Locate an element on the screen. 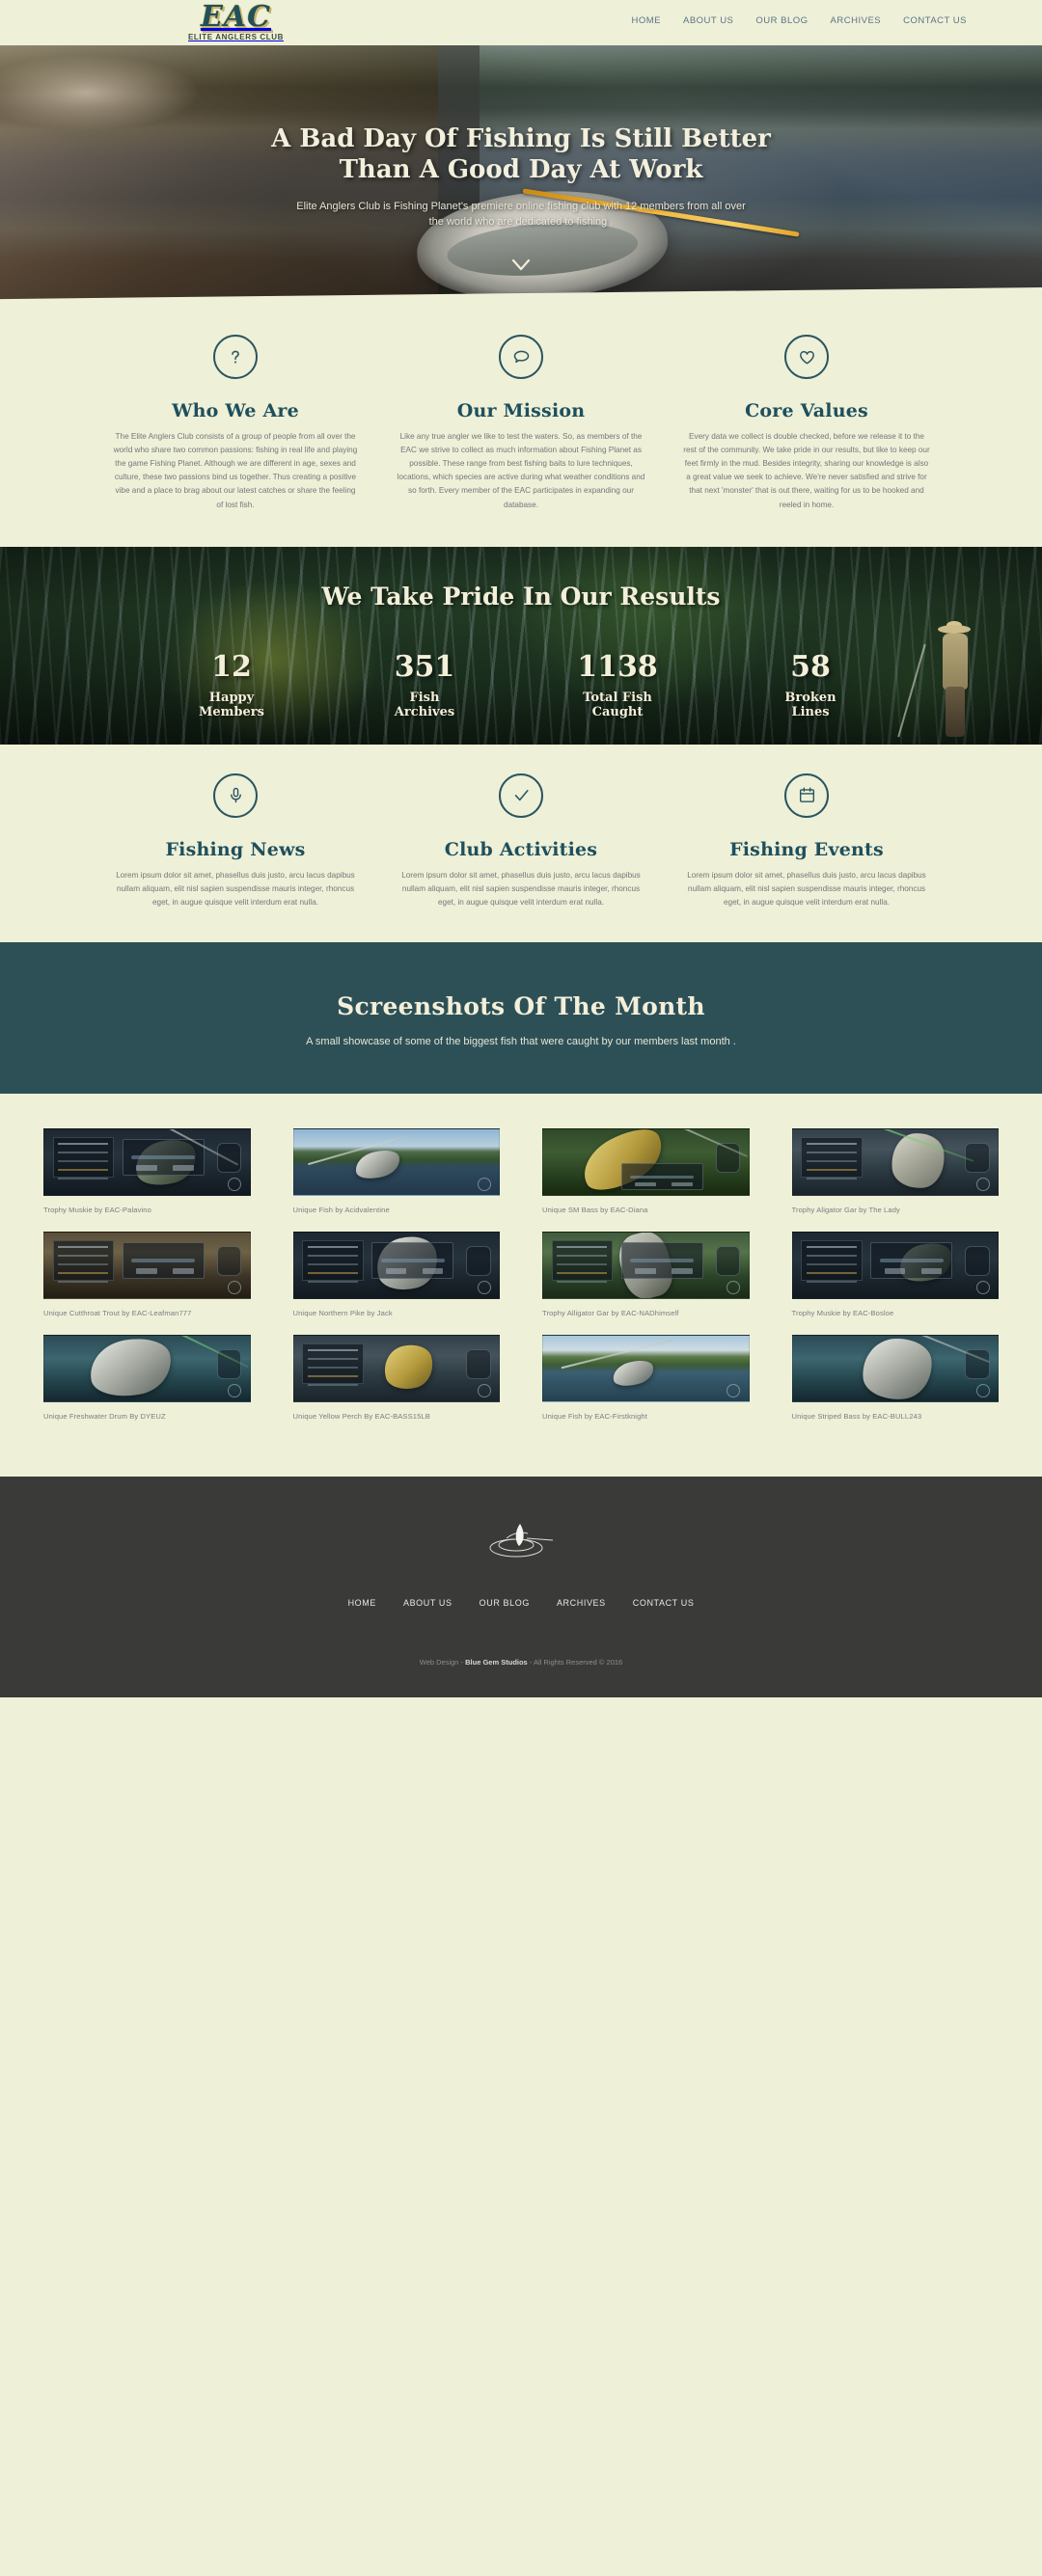 Image resolution: width=1042 pixels, height=2576 pixels. stat-value: 58 is located at coordinates (810, 666).